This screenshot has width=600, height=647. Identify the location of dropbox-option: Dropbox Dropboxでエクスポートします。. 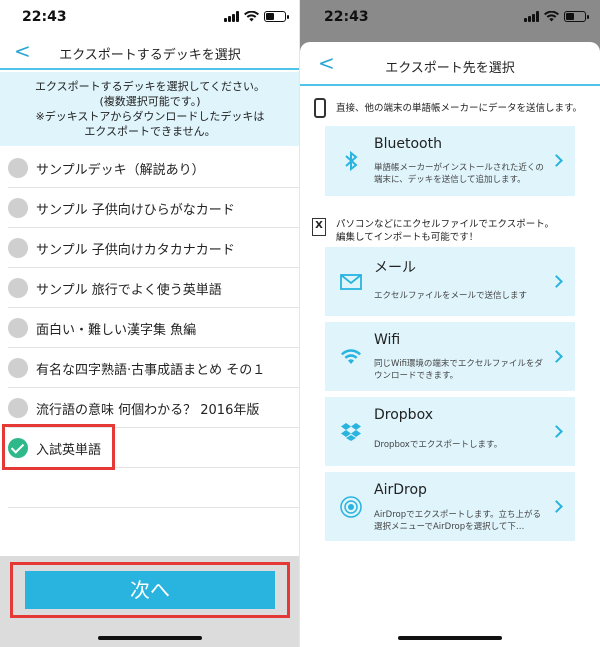
(450, 431).